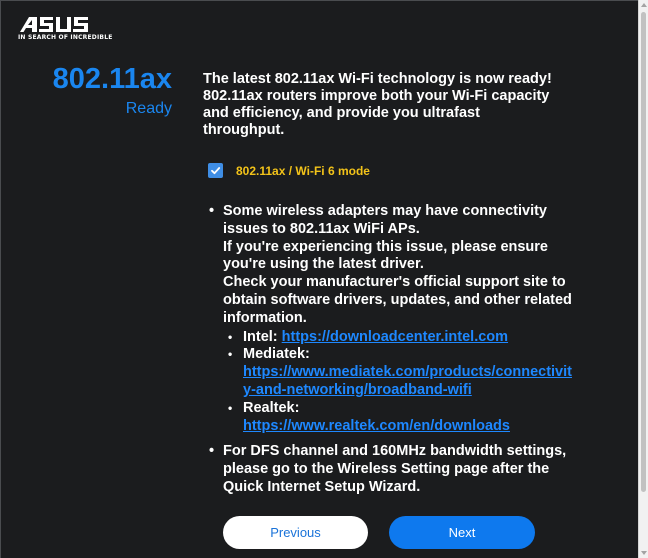 The width and height of the screenshot is (648, 558). I want to click on scroll-down-arrow-icon, so click(644, 553).